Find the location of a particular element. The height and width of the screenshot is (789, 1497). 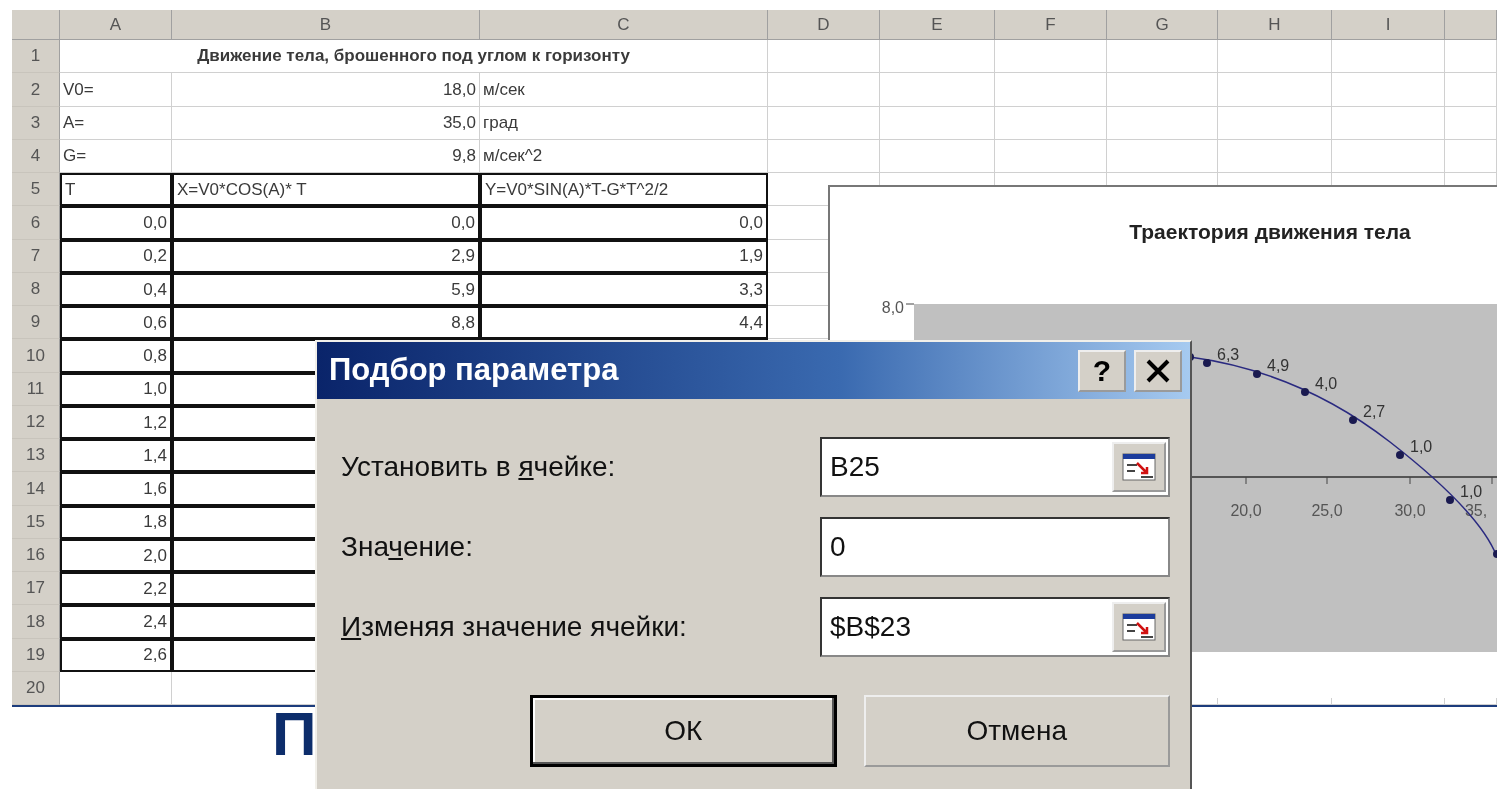

column-header: A is located at coordinates (116, 25).